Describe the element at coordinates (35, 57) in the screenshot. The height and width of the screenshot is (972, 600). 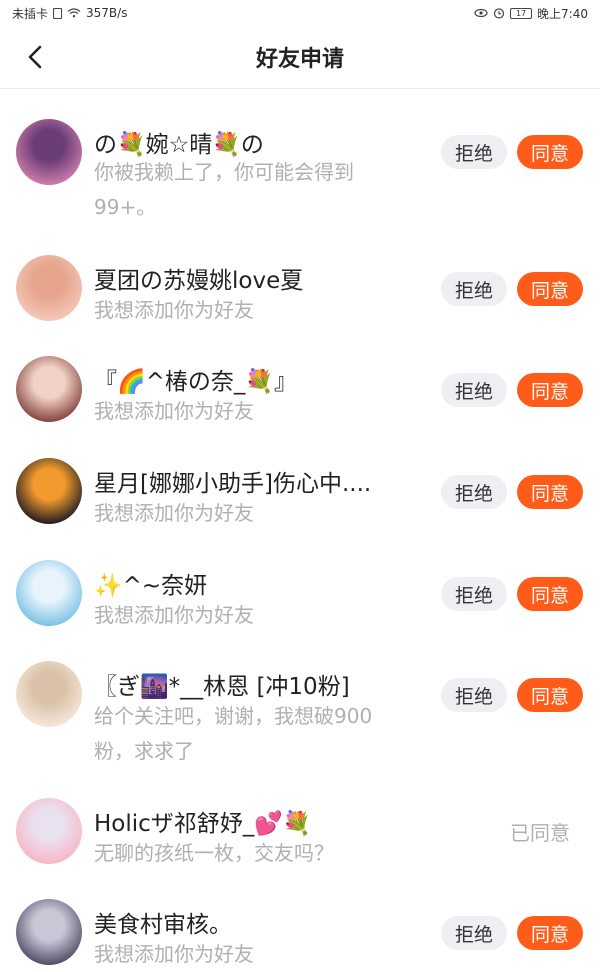
I see `back-arrow-icon` at that location.